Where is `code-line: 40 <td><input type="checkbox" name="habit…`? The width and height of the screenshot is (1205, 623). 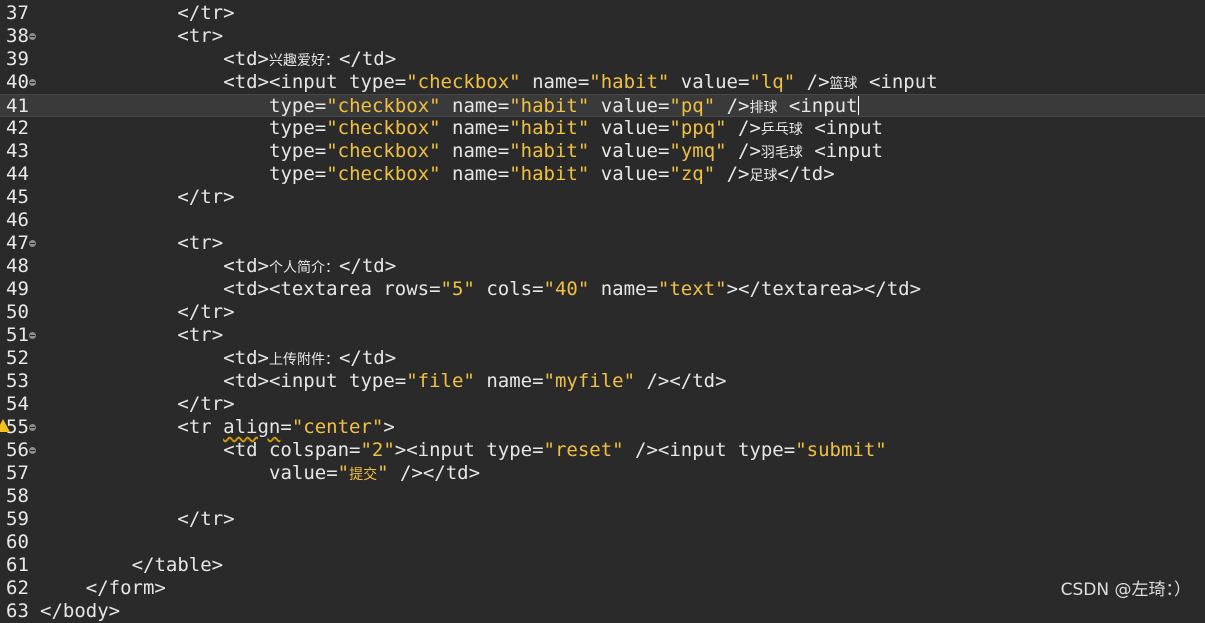
code-line: 40 <td><input type="checkbox" name="habit… is located at coordinates (602, 82).